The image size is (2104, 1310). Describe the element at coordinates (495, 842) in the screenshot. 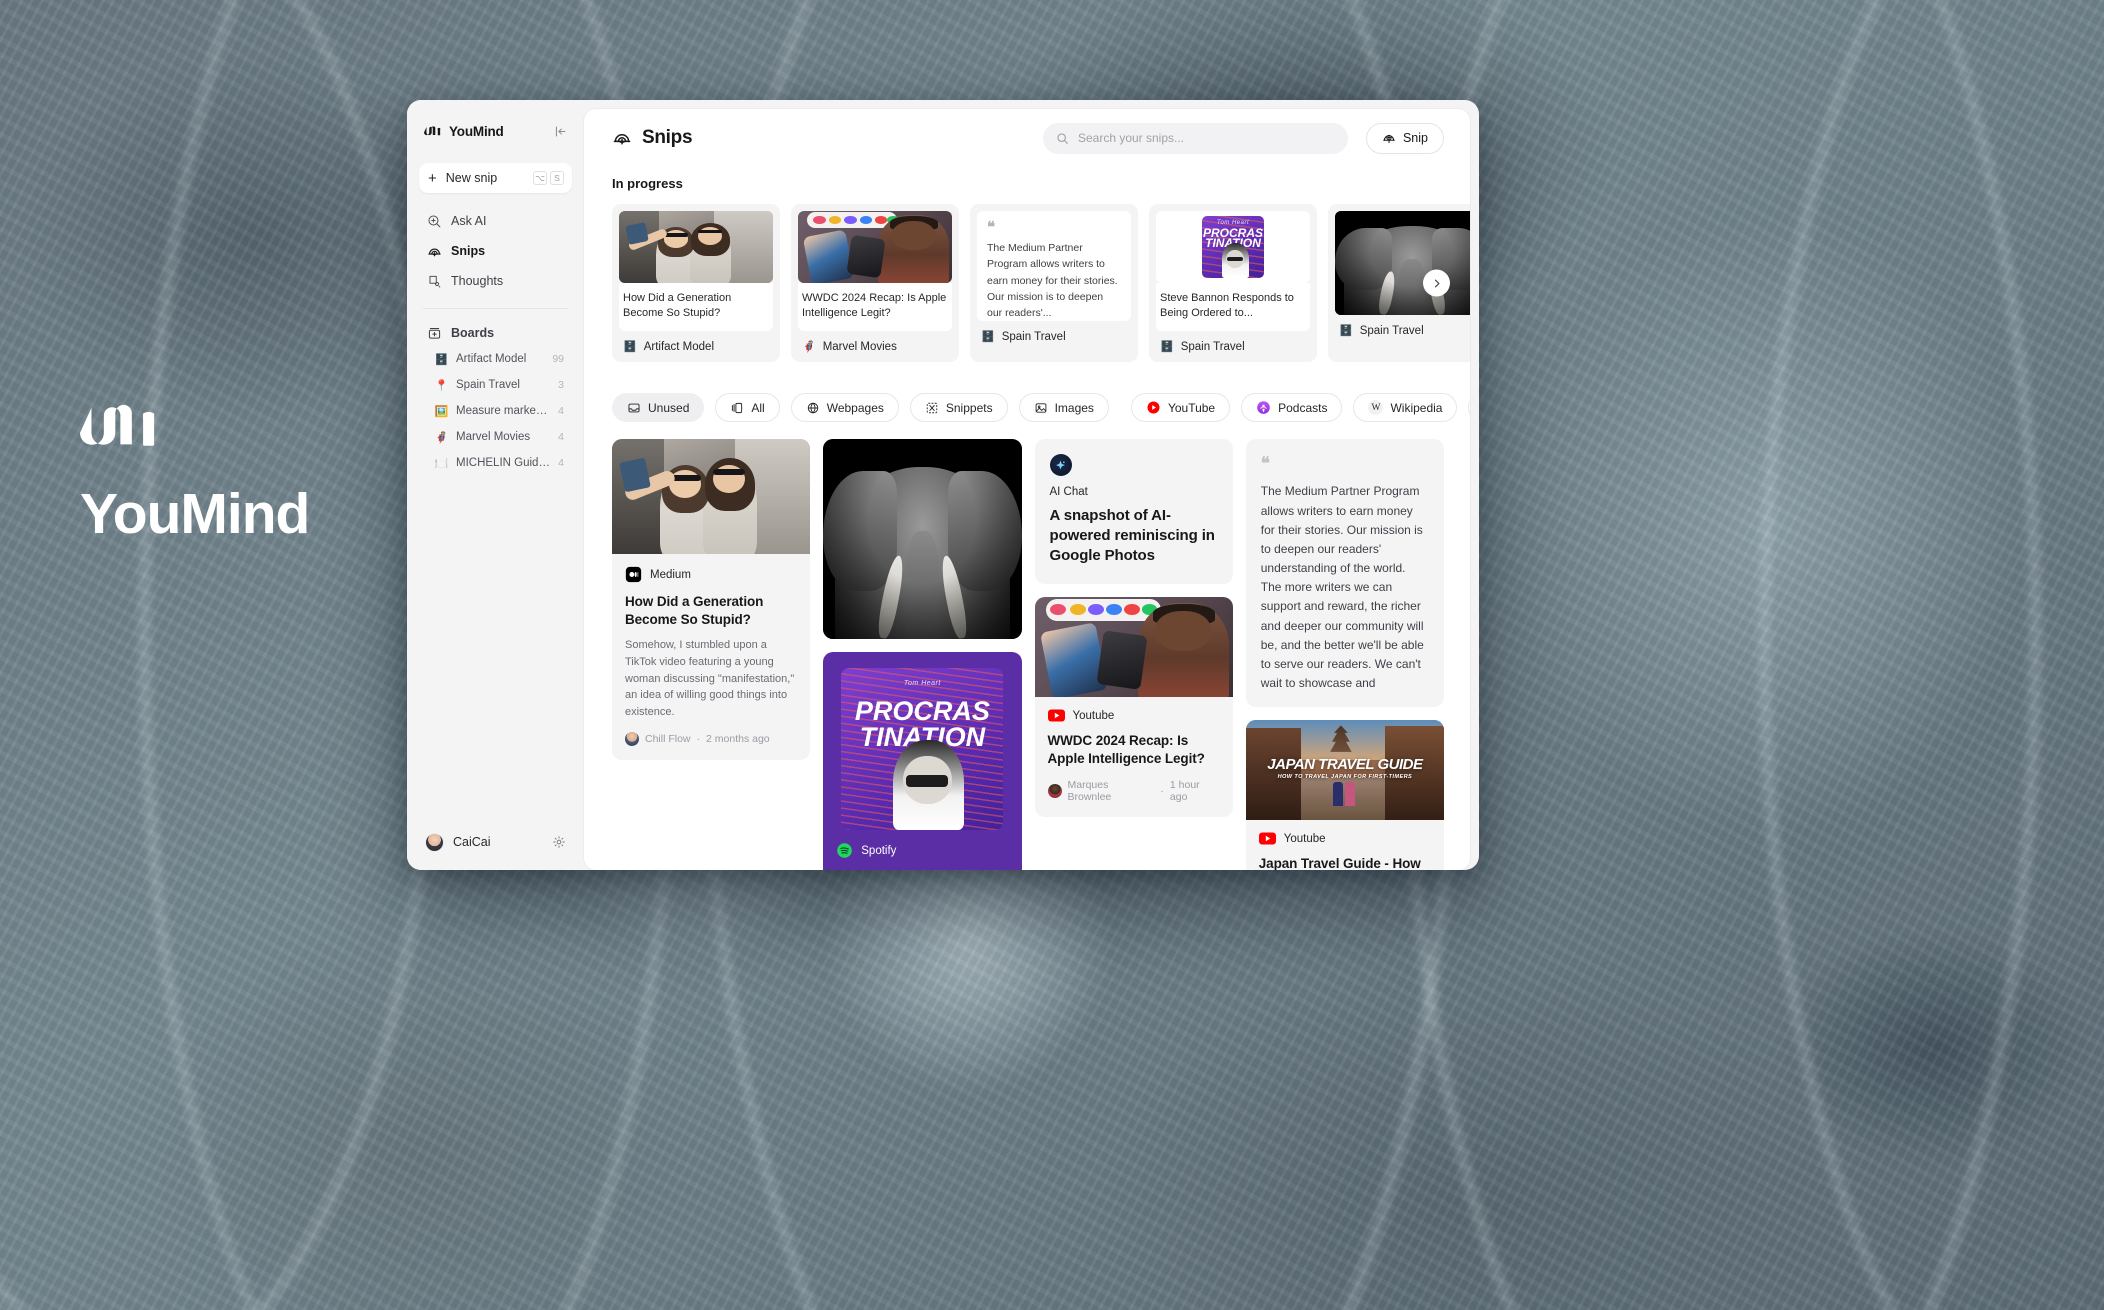

I see `user-profile-row: CaiCai` at that location.